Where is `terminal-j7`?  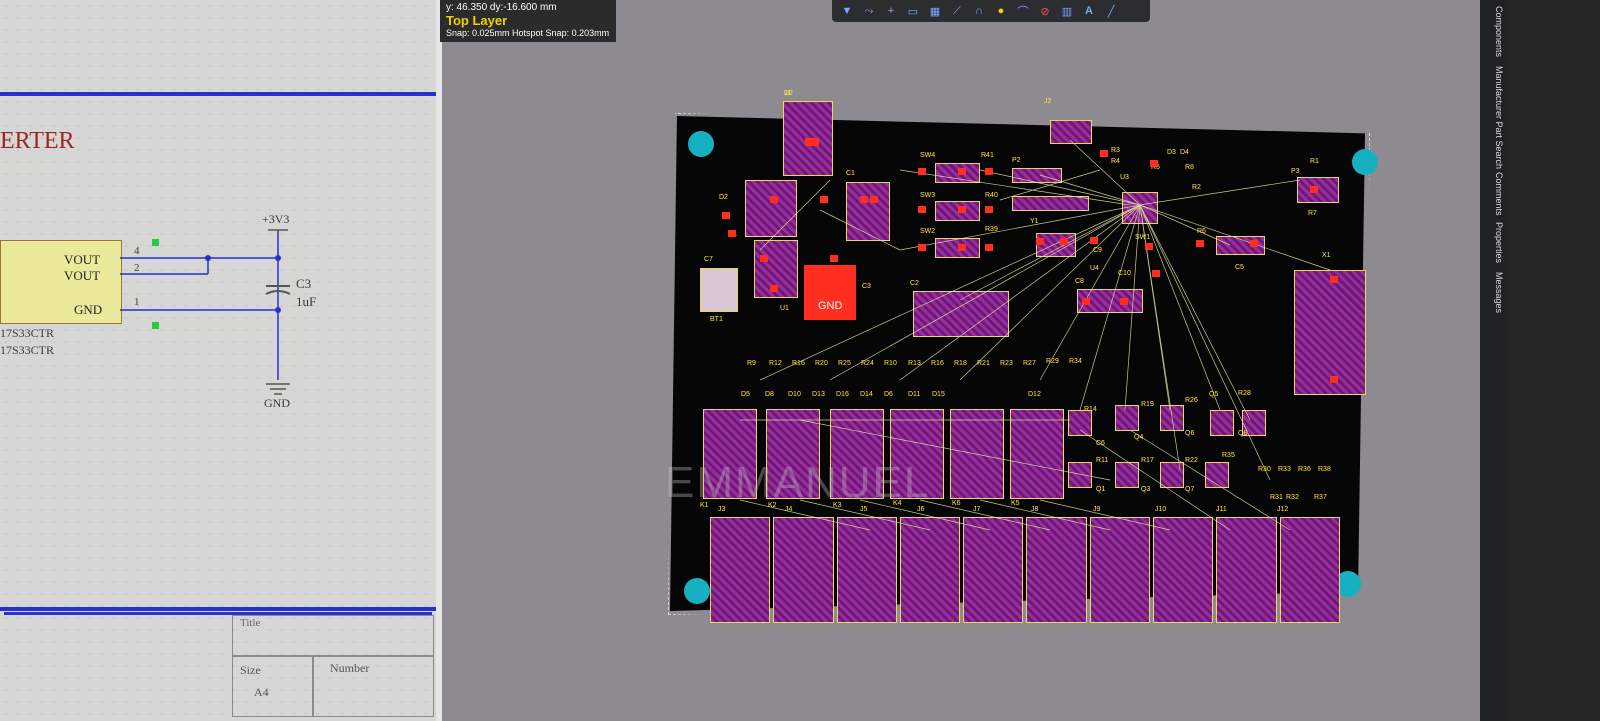
terminal-j7 is located at coordinates (993, 570).